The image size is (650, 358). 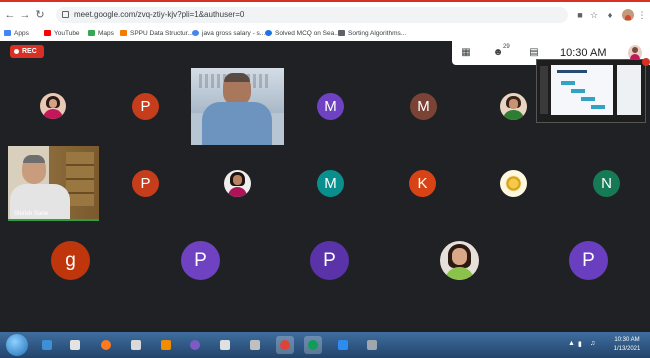 I want to click on presentation-sidebar, so click(x=629, y=90).